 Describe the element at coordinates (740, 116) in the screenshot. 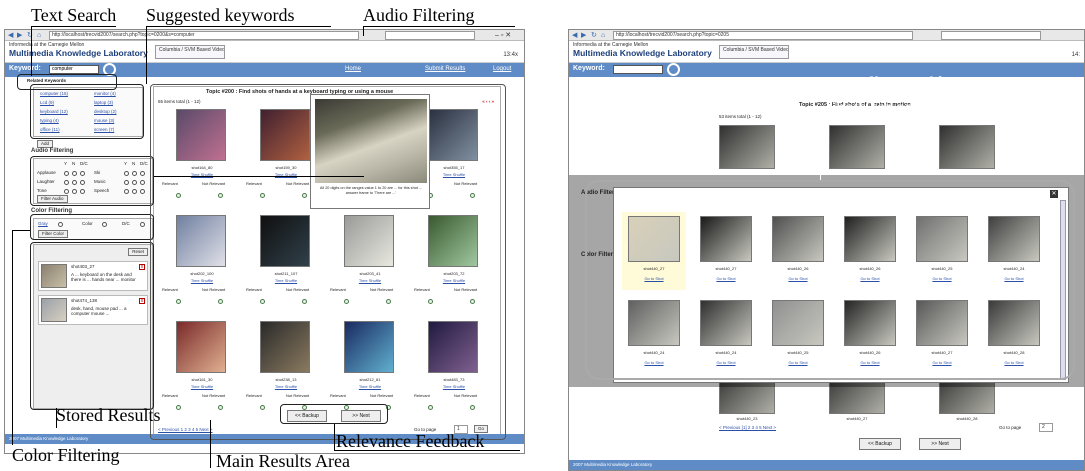

I see `result-count: 53 items total (1 - 12)` at that location.